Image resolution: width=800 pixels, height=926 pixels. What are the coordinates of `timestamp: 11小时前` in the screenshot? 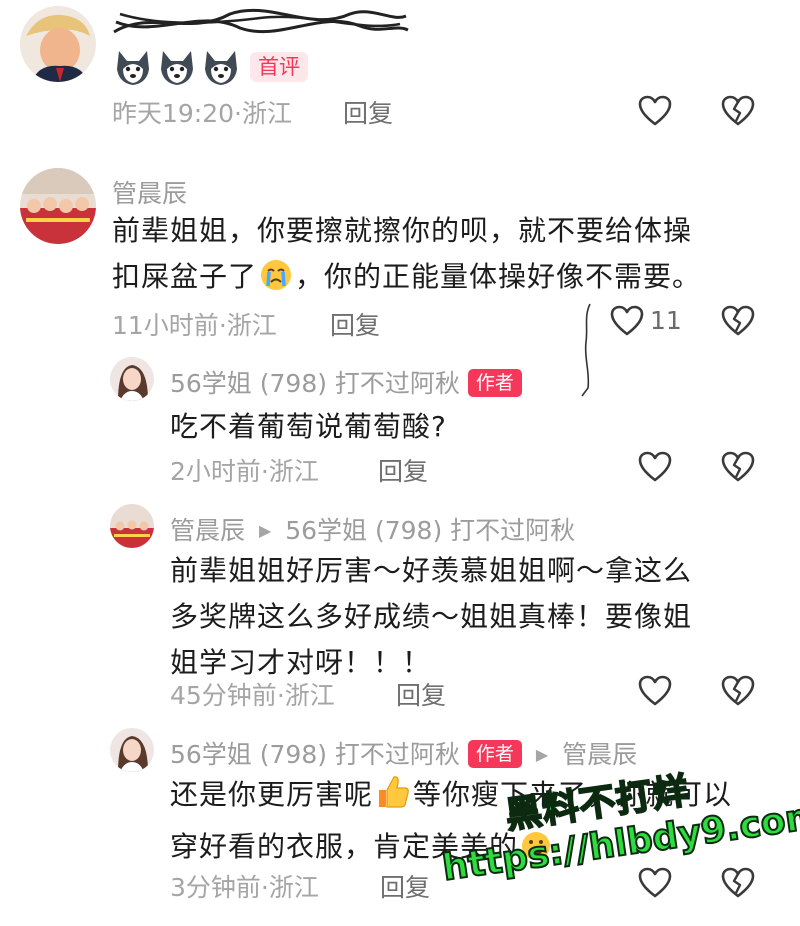 It's located at (165, 325).